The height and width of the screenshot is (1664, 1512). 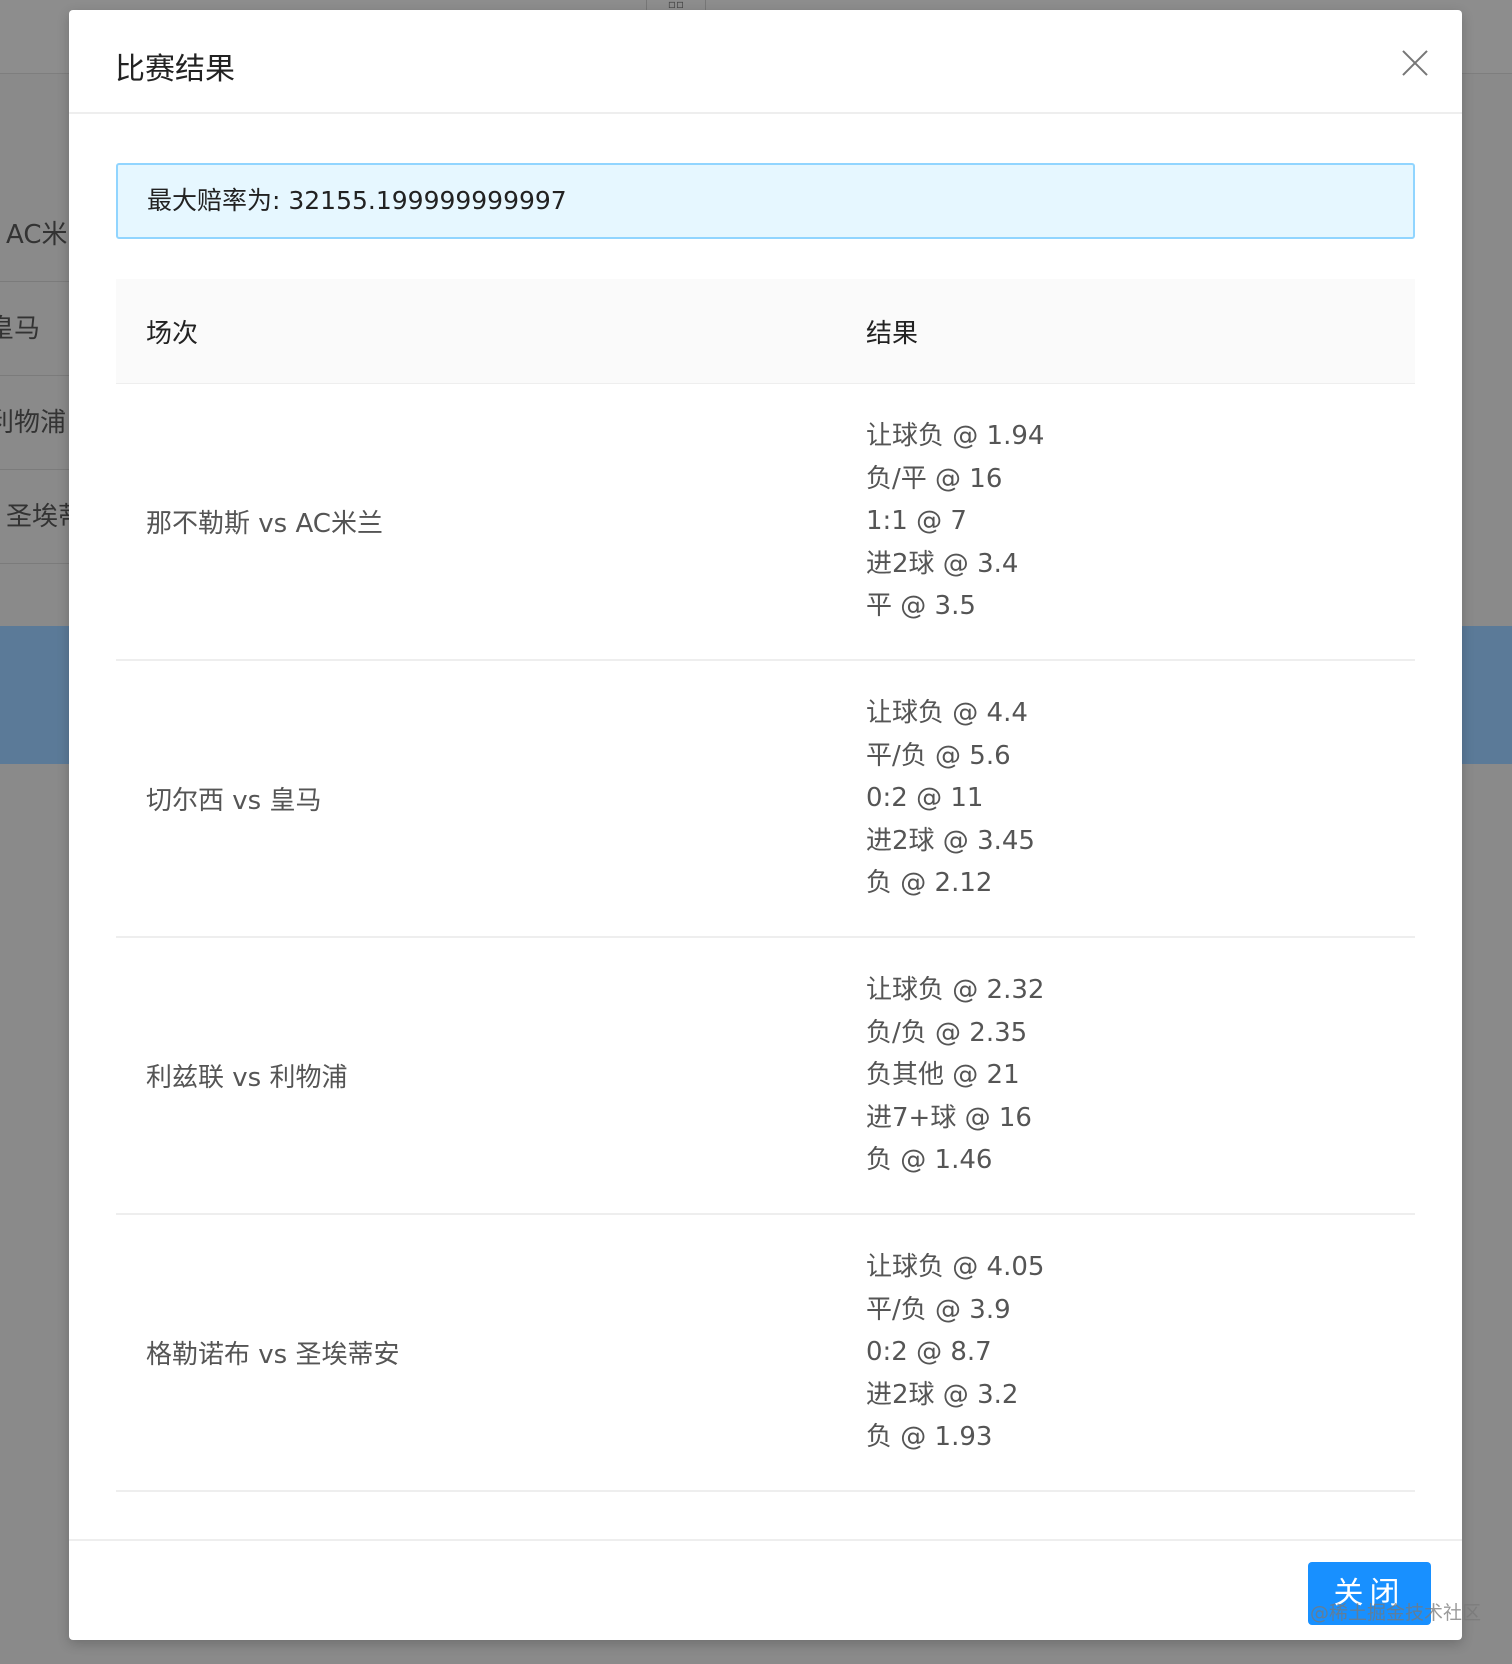 I want to click on result-line: 负其他 @ 21, so click(x=943, y=1075).